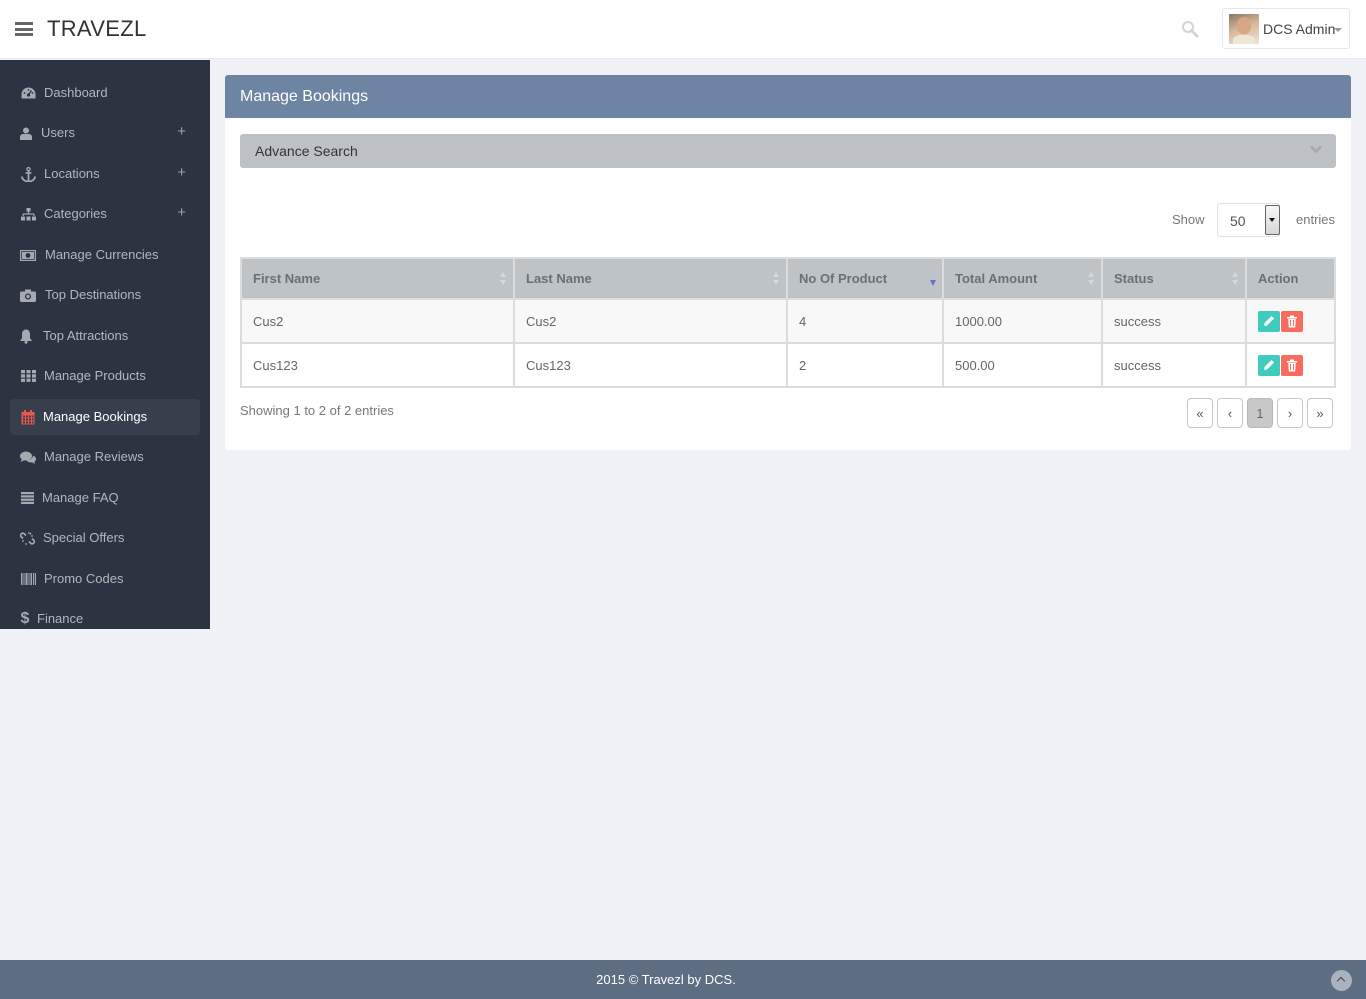  I want to click on bell-icon, so click(26, 336).